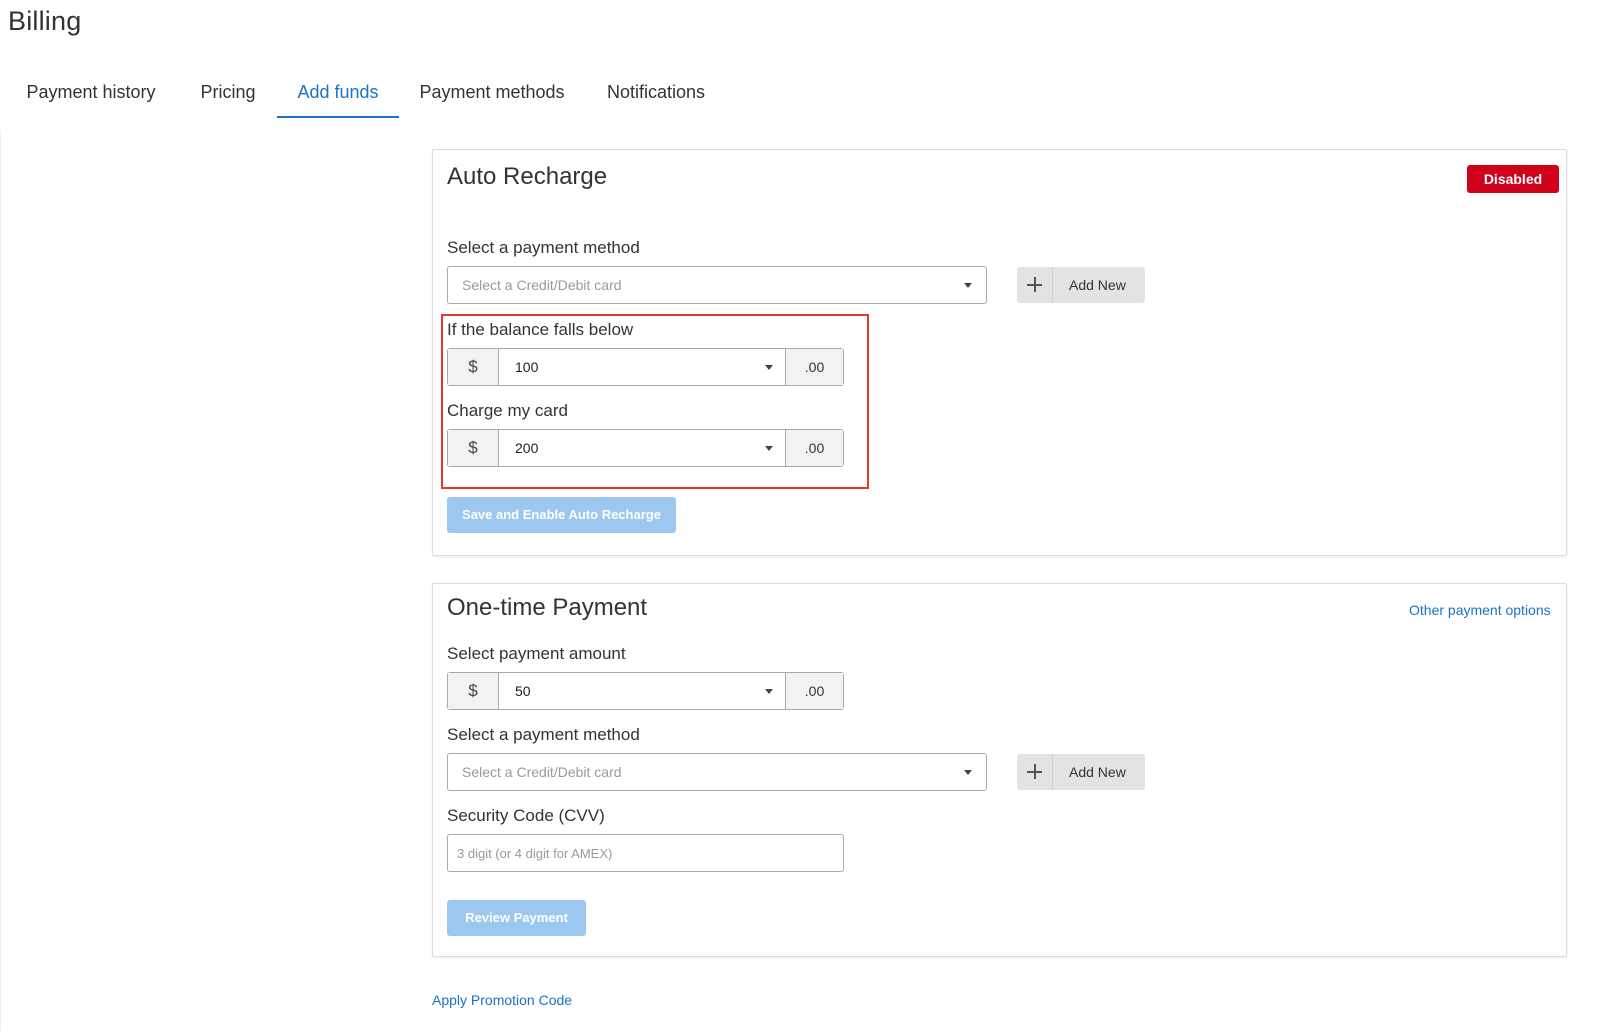 Image resolution: width=1605 pixels, height=1031 pixels. I want to click on tab-add-funds: Add funds, so click(338, 95).